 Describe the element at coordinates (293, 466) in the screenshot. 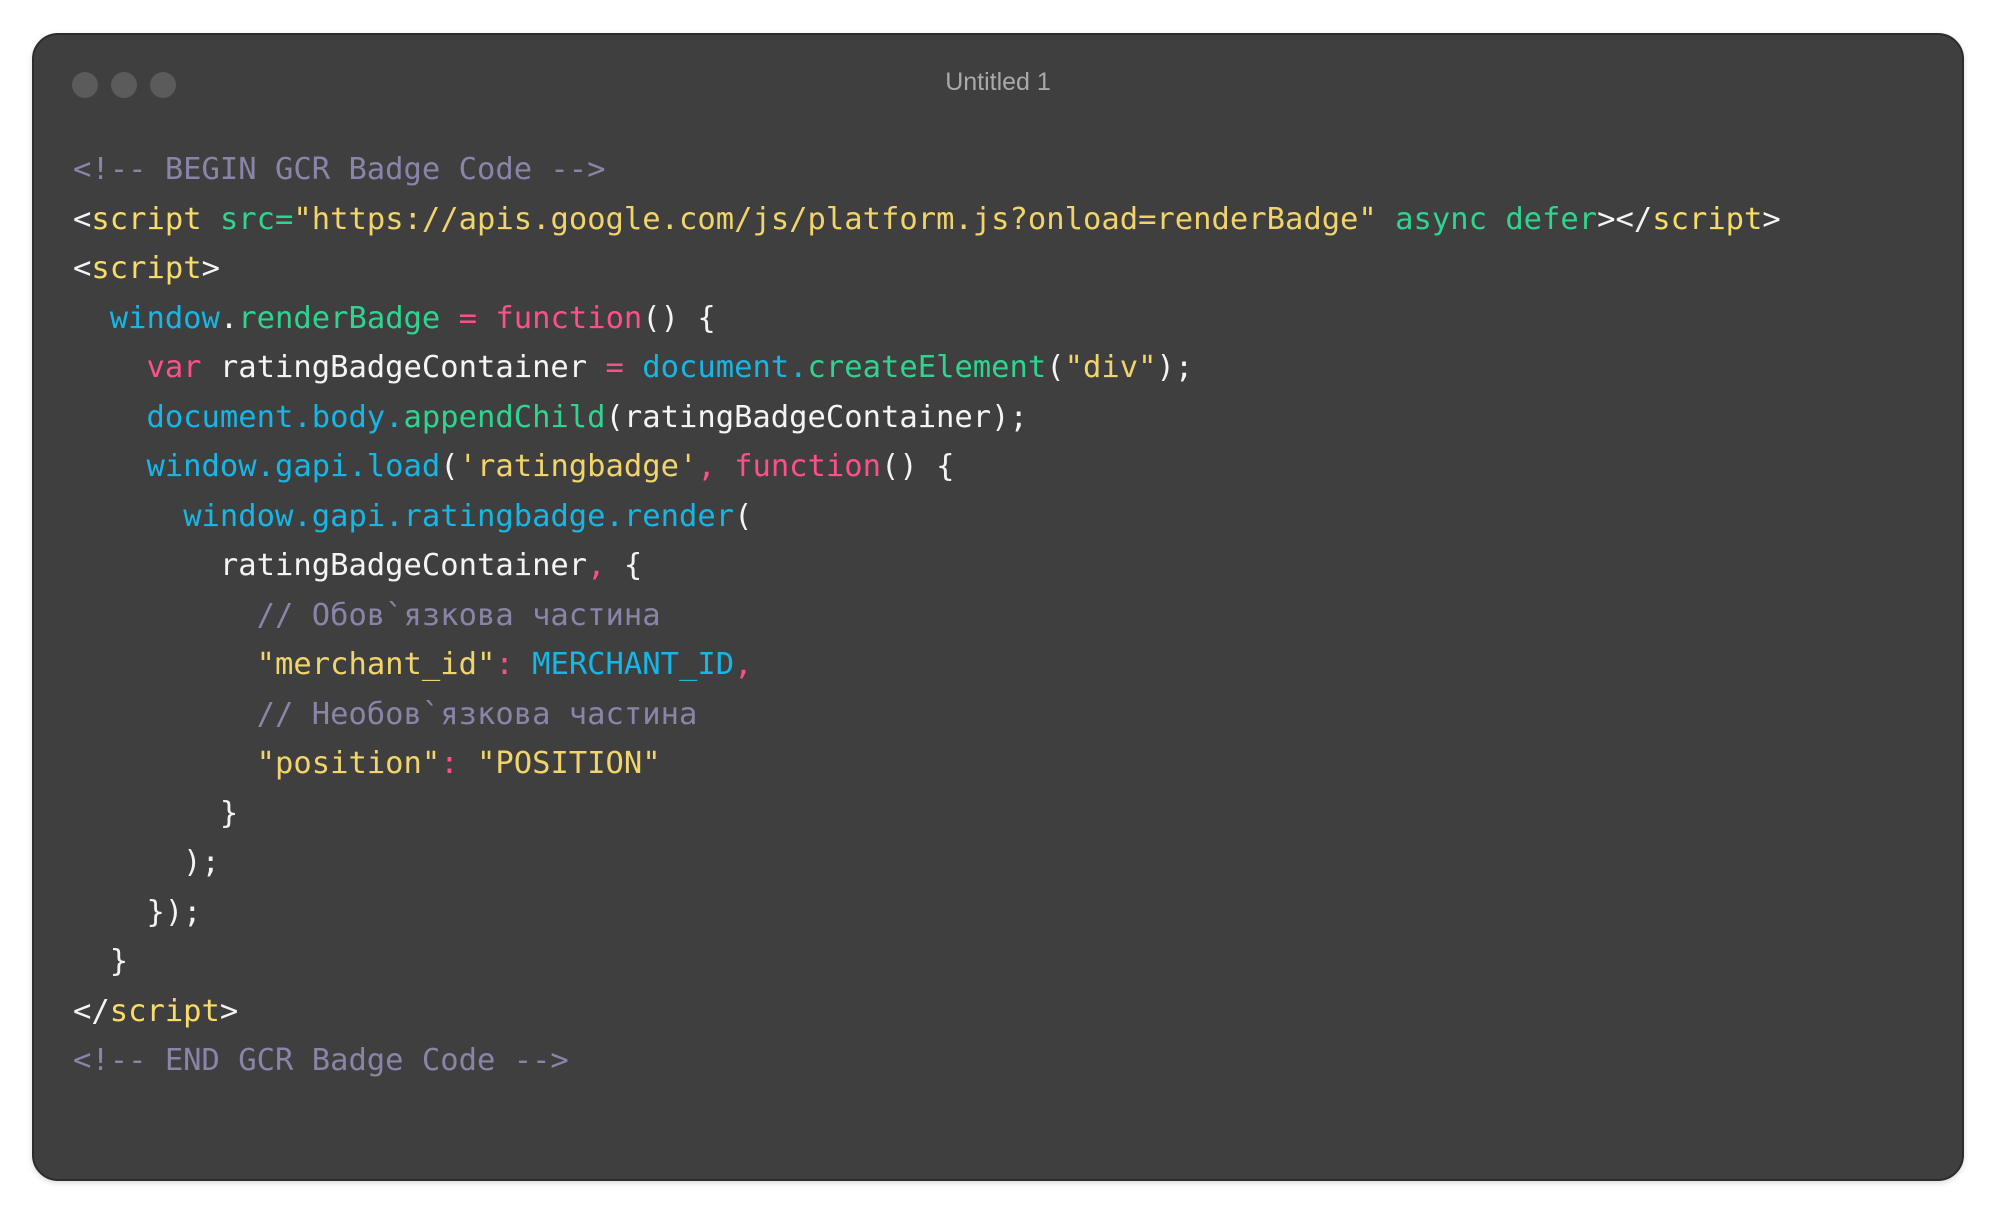

I see `code-token-obj: window.gapi.load` at that location.